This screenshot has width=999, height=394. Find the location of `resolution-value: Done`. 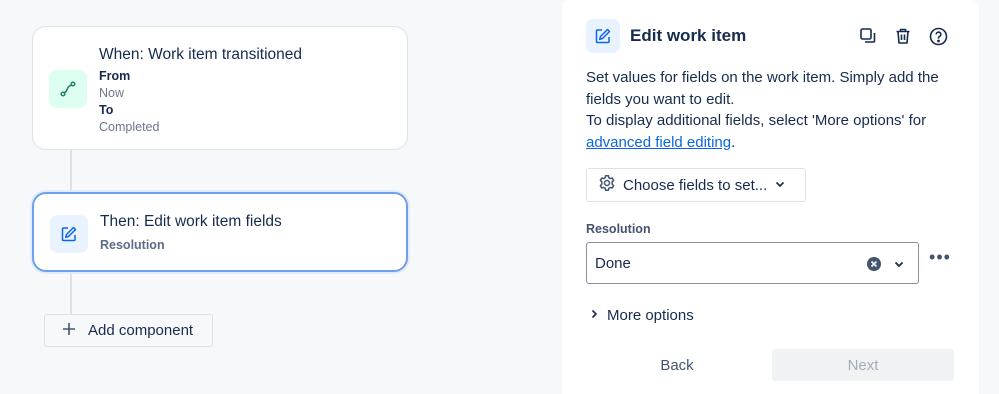

resolution-value: Done is located at coordinates (613, 263).